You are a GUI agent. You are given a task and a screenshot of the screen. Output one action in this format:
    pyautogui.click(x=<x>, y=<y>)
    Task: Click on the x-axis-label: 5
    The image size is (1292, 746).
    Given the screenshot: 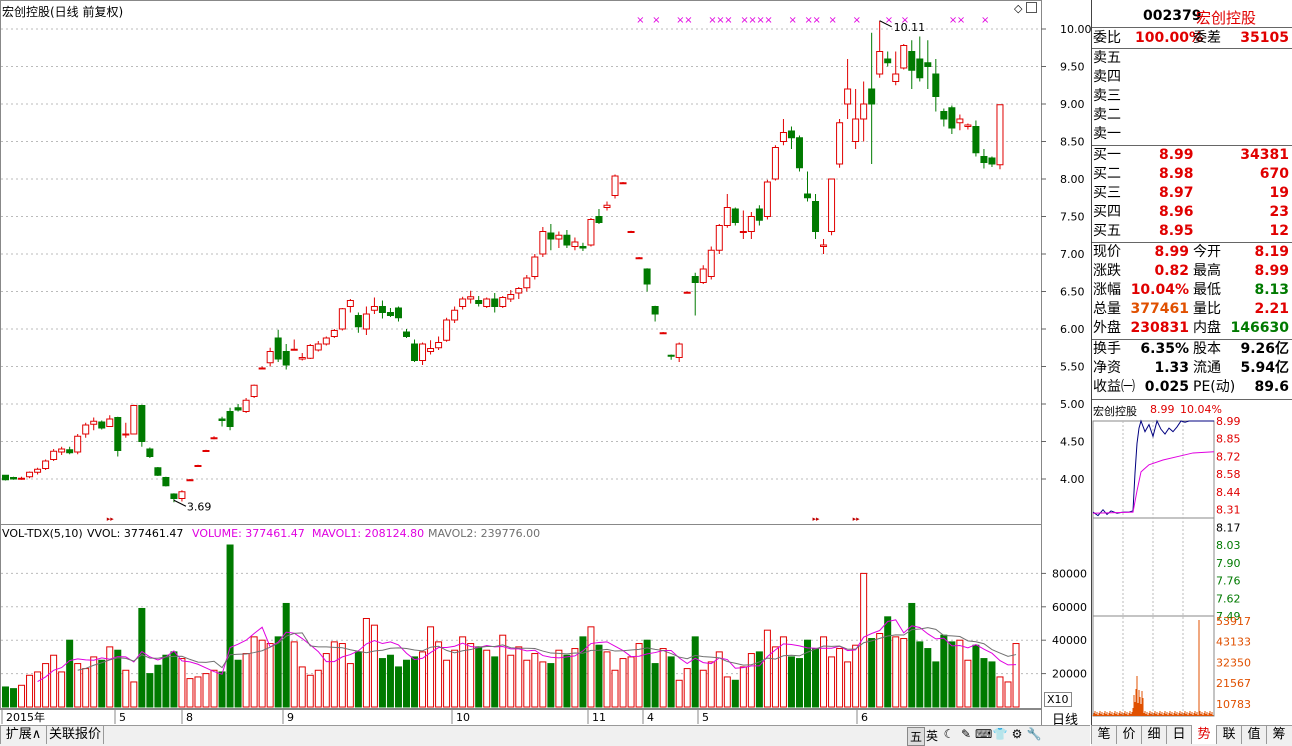 What is the action you would take?
    pyautogui.click(x=122, y=717)
    